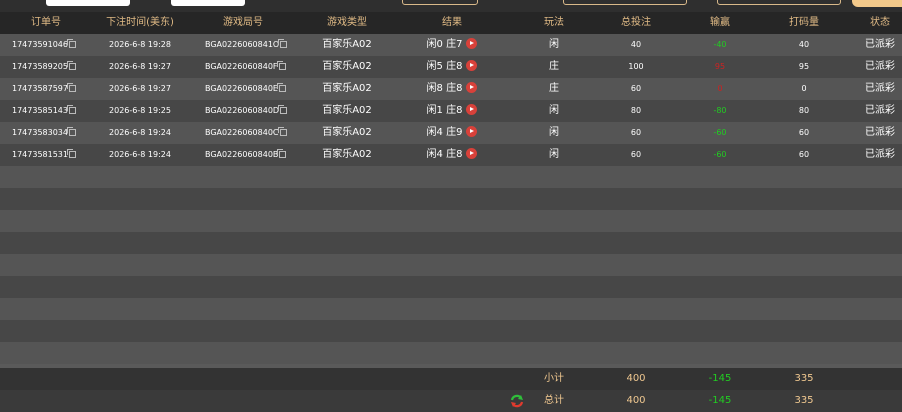 Image resolution: width=902 pixels, height=412 pixels. What do you see at coordinates (140, 154) in the screenshot?
I see `bet-time: 2026-6-8 19:24` at bounding box center [140, 154].